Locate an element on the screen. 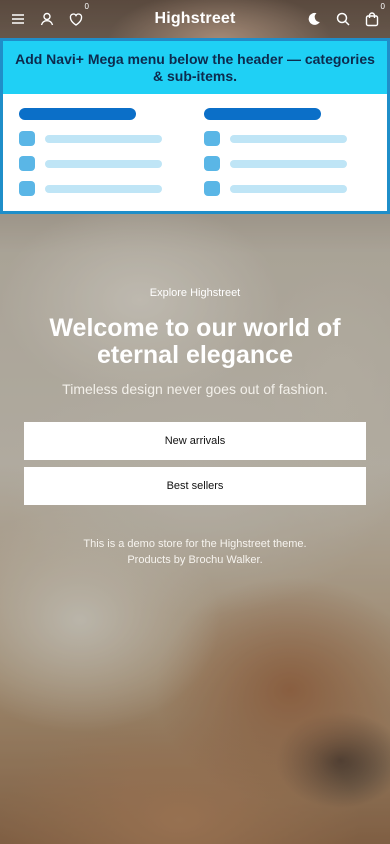 This screenshot has width=390, height=844. brand-logo: Highstreet is located at coordinates (194, 19).